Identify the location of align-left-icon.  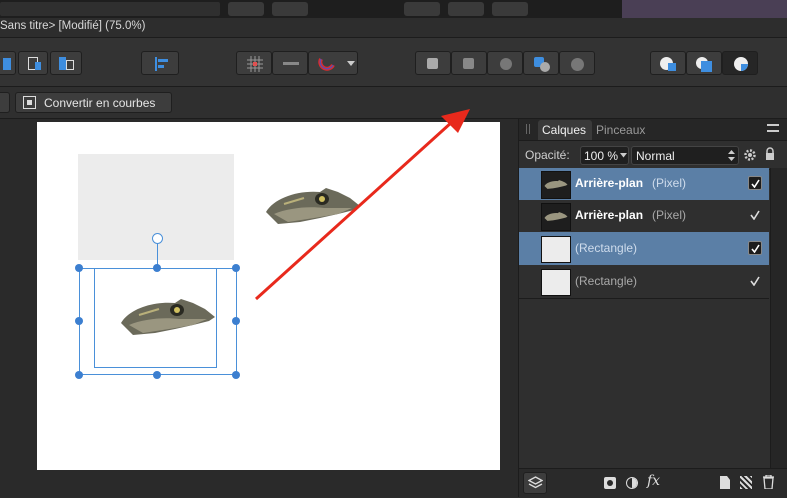
(156, 64).